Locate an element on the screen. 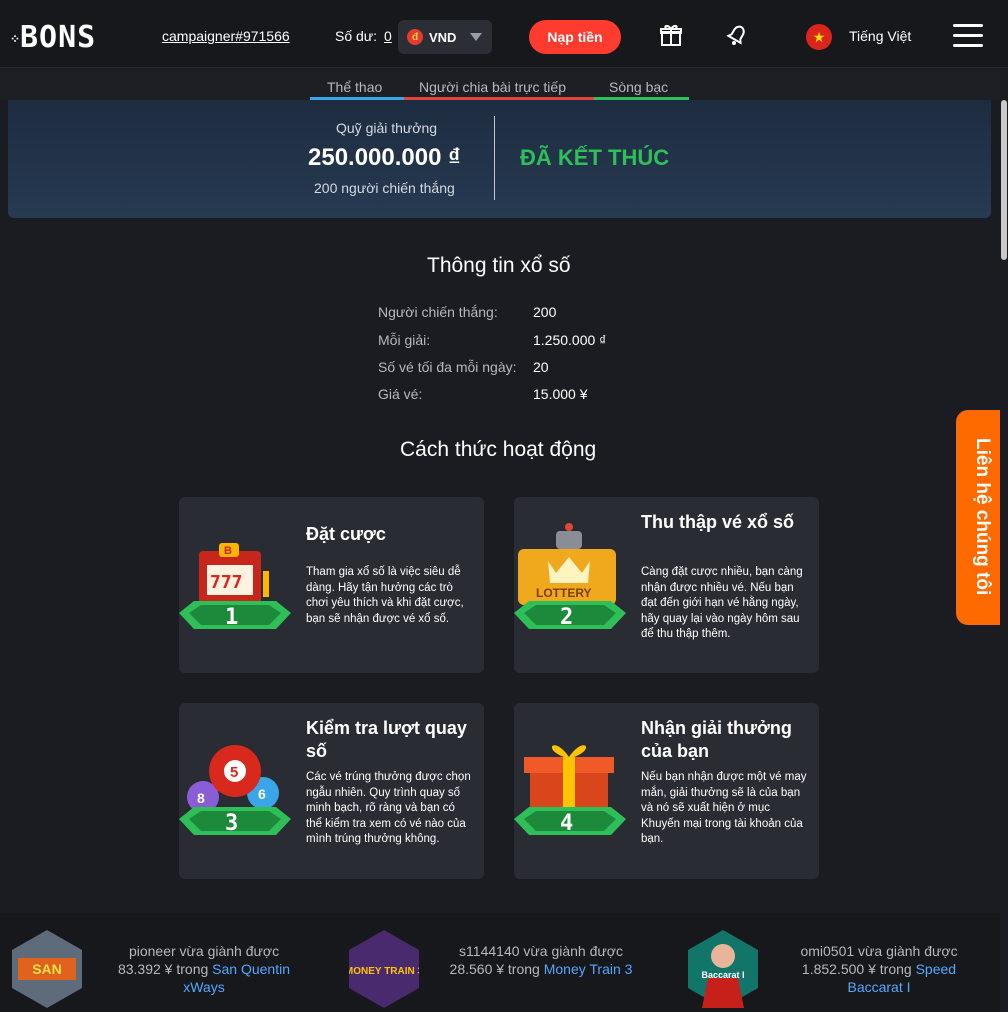 The width and height of the screenshot is (1008, 1012). info-label-winners: Người chiến thắng: is located at coordinates (438, 312).